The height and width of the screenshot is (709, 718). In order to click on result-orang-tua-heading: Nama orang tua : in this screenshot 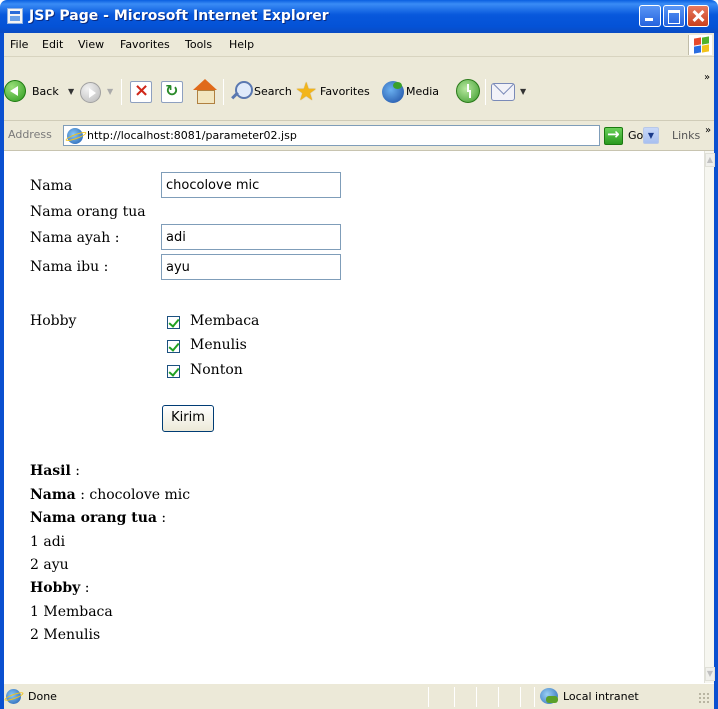, I will do `click(98, 518)`.